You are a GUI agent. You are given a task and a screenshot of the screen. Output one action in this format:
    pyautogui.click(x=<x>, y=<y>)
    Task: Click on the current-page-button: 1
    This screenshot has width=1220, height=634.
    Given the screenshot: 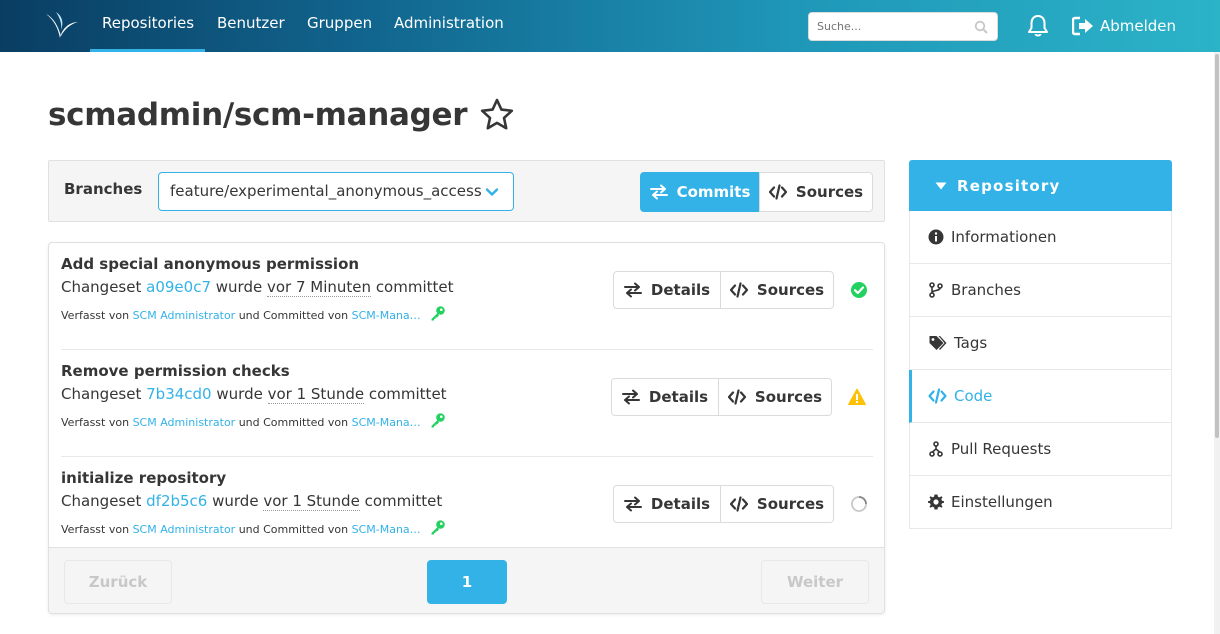 What is the action you would take?
    pyautogui.click(x=467, y=582)
    